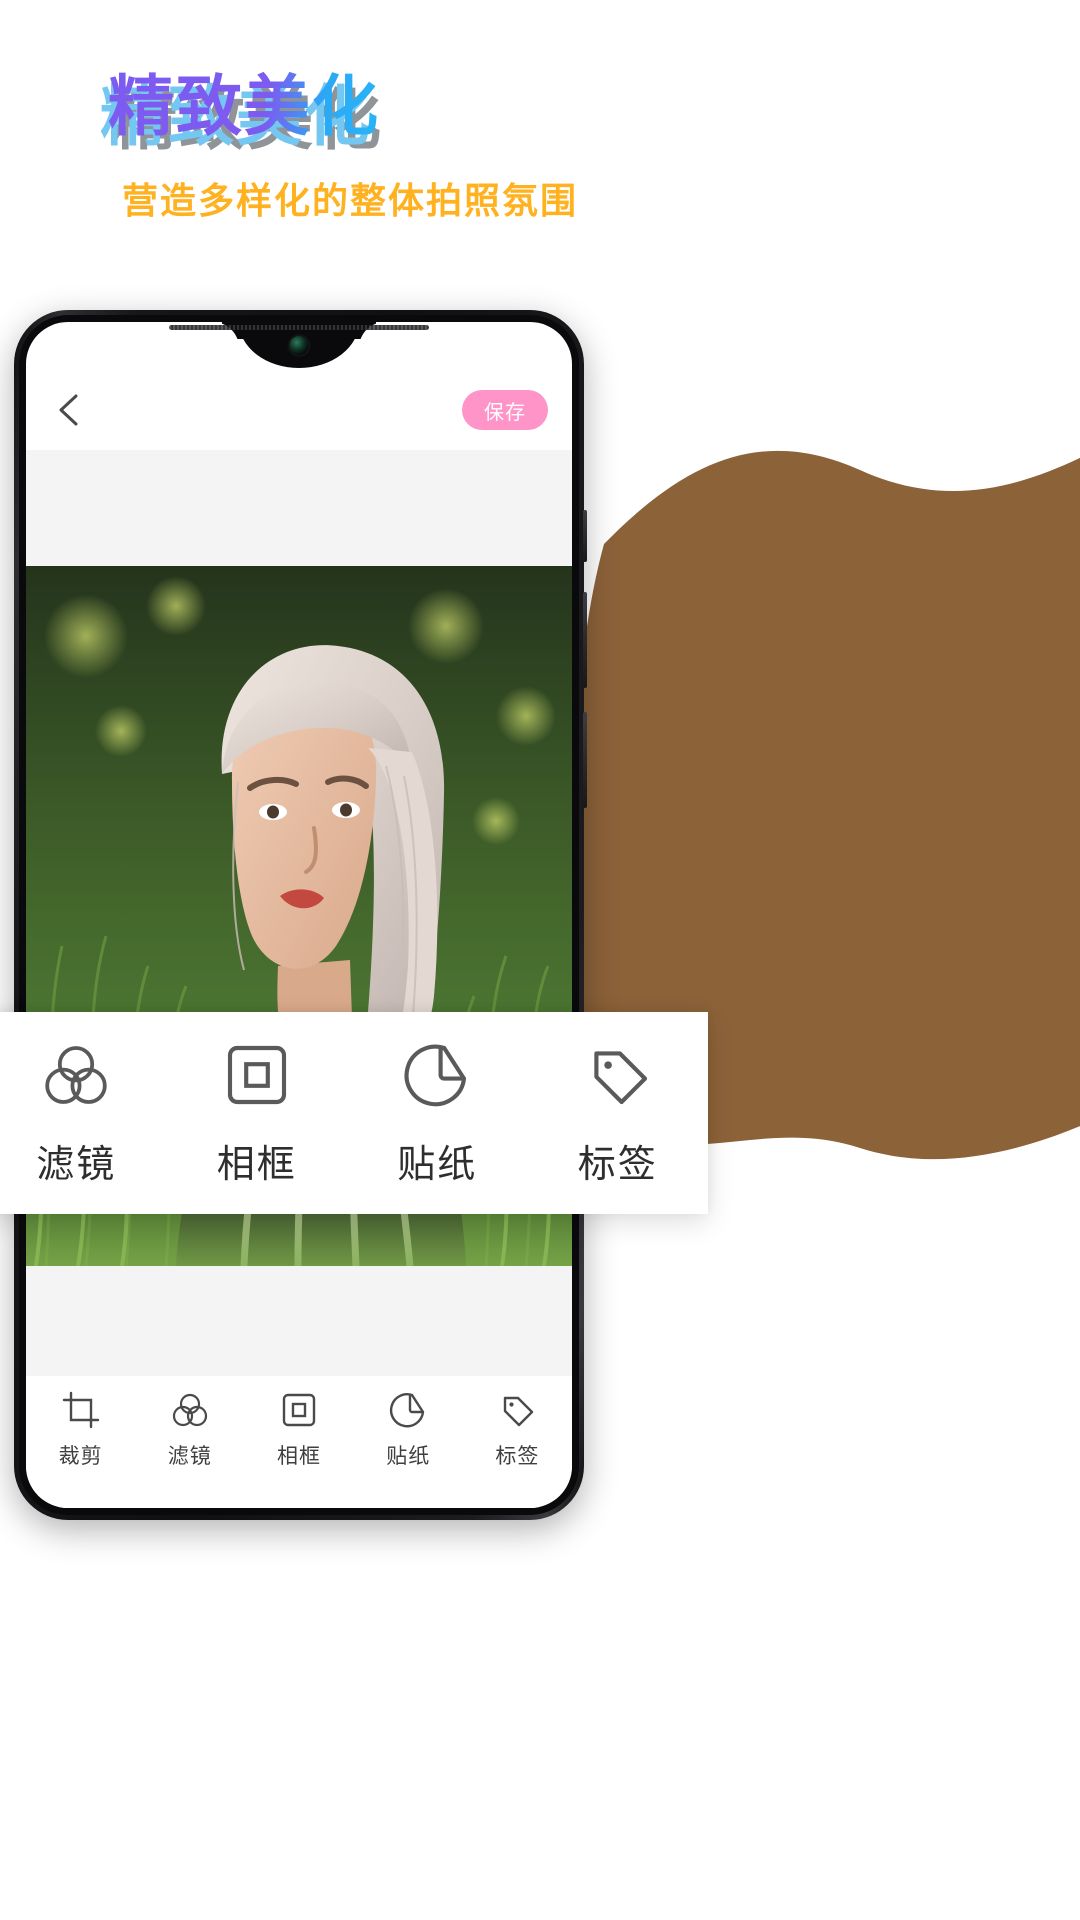 This screenshot has height=1920, width=1080. What do you see at coordinates (437, 1164) in the screenshot?
I see `popup-label-sticker: 贴纸` at bounding box center [437, 1164].